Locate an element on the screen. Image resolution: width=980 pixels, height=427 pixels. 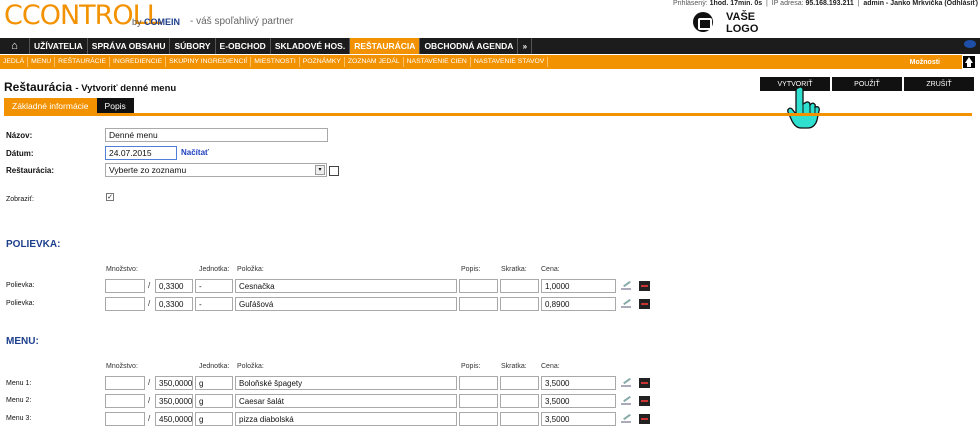
tab-divider is located at coordinates (488, 114).